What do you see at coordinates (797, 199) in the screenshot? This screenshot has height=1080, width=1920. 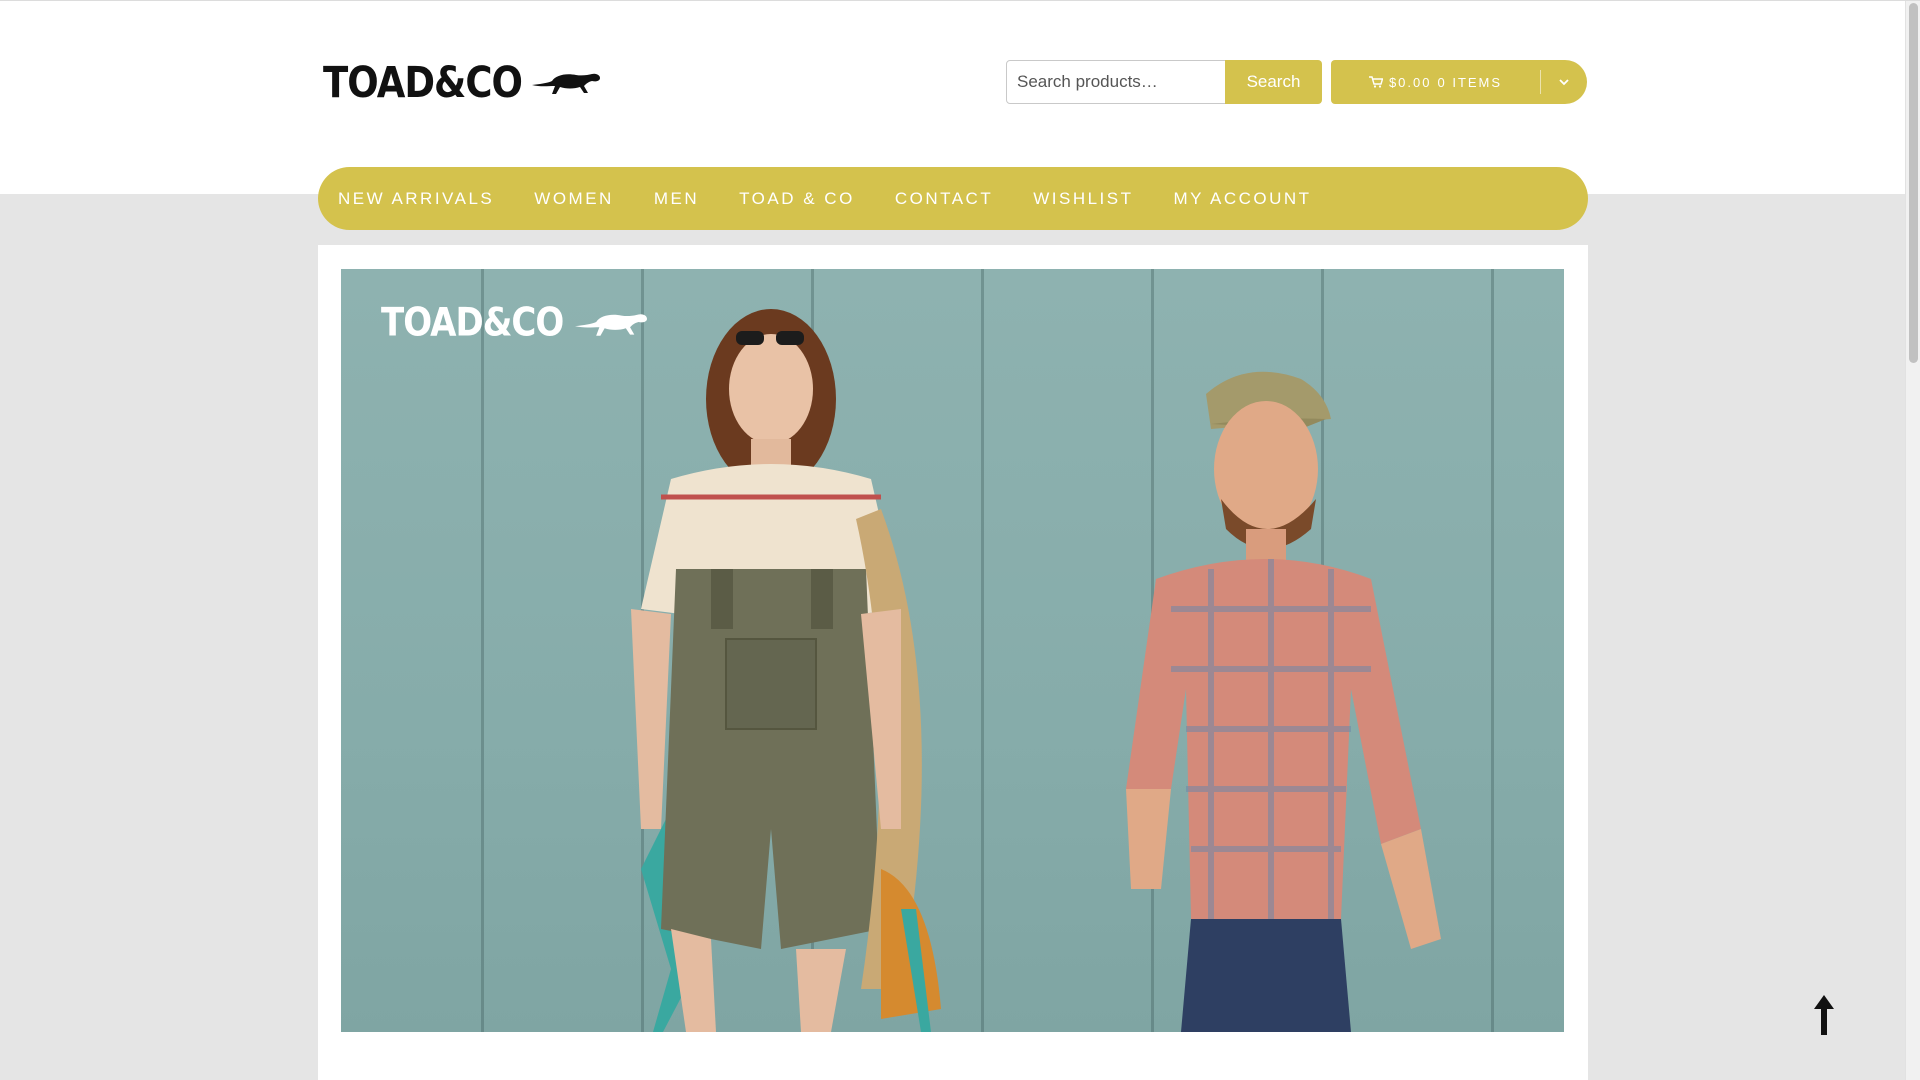 I see `nav-item-toad-and-co: TOAD & CO` at bounding box center [797, 199].